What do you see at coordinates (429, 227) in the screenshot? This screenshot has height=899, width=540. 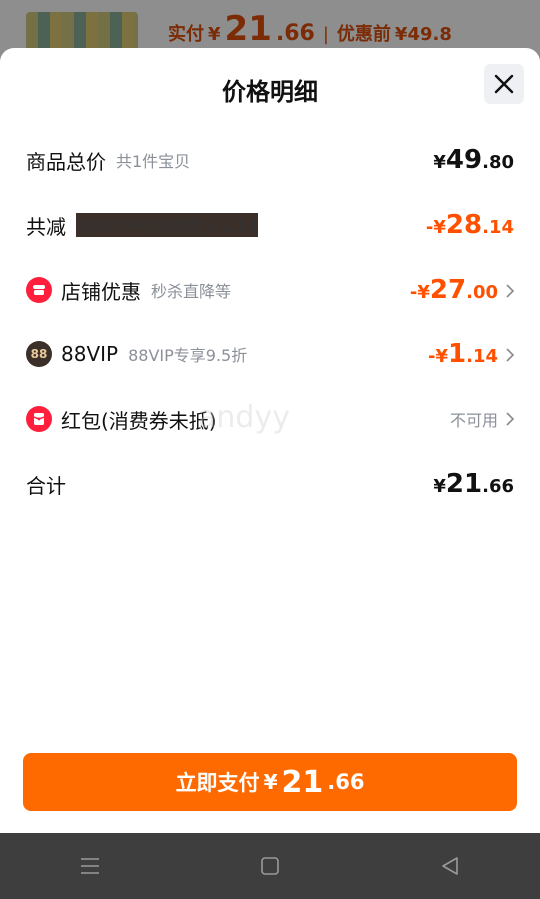 I see `reduction-prefix: -` at bounding box center [429, 227].